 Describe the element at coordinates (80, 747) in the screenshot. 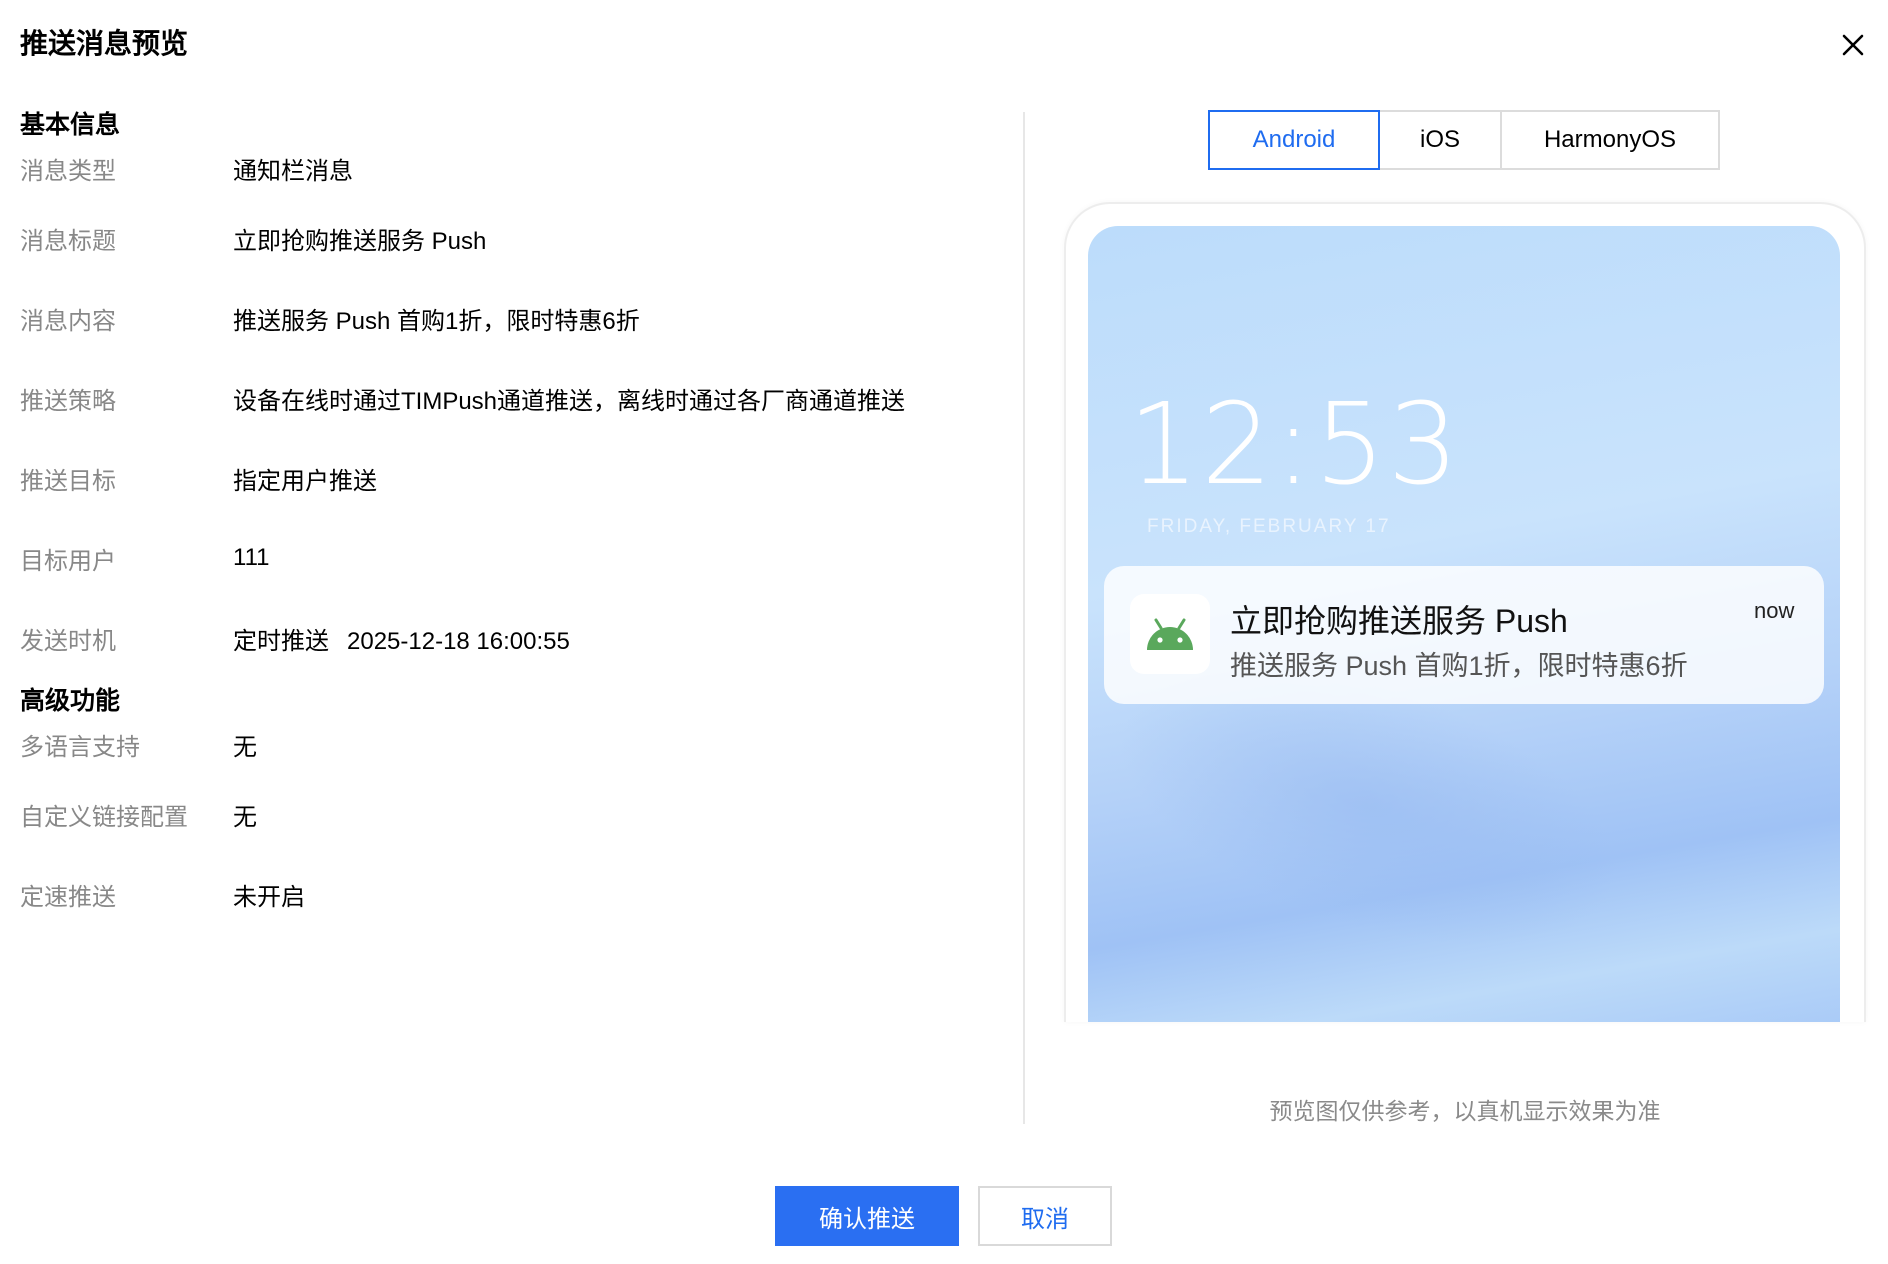

I see `field-label: 多语言支持` at that location.